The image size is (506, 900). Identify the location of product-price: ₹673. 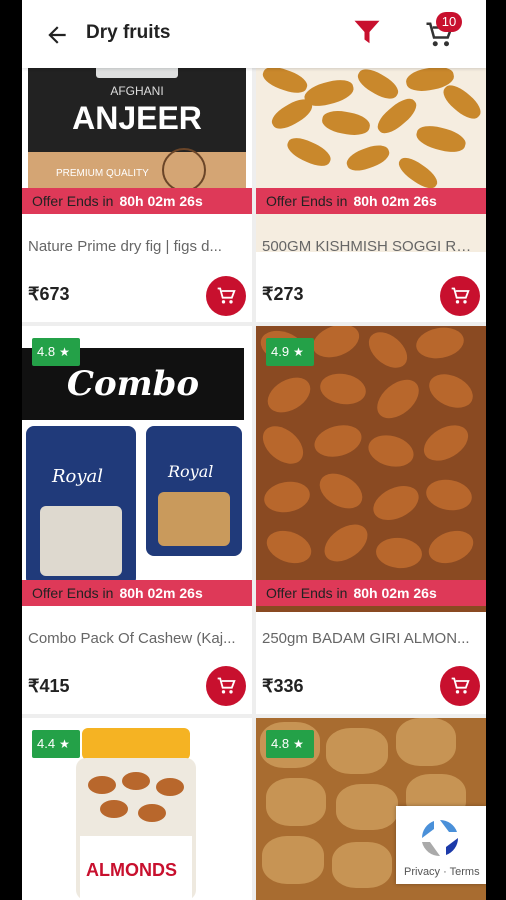
(49, 294).